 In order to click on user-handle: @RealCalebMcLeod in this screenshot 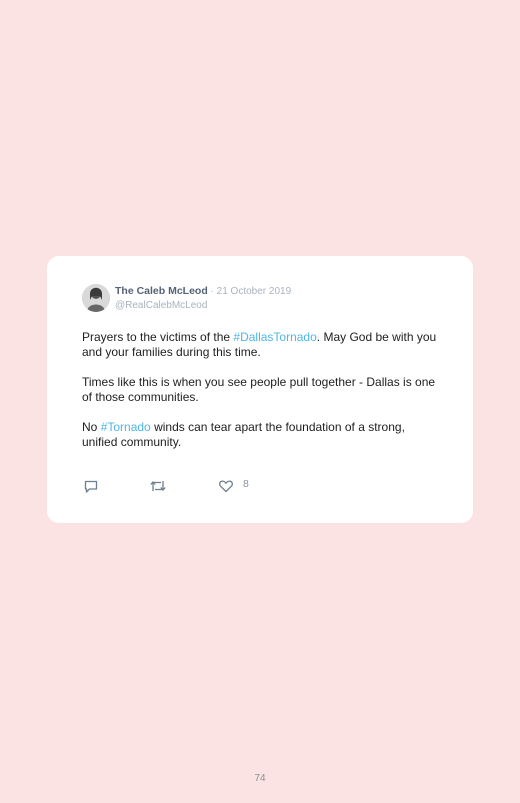, I will do `click(161, 305)`.